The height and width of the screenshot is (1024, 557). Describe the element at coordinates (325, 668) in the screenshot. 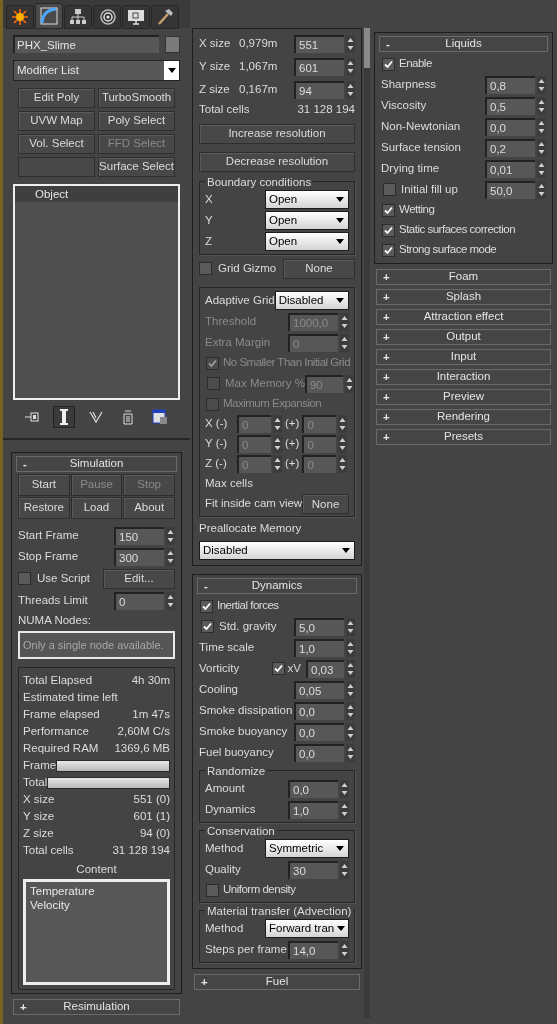

I see `number-field: 0,03` at that location.